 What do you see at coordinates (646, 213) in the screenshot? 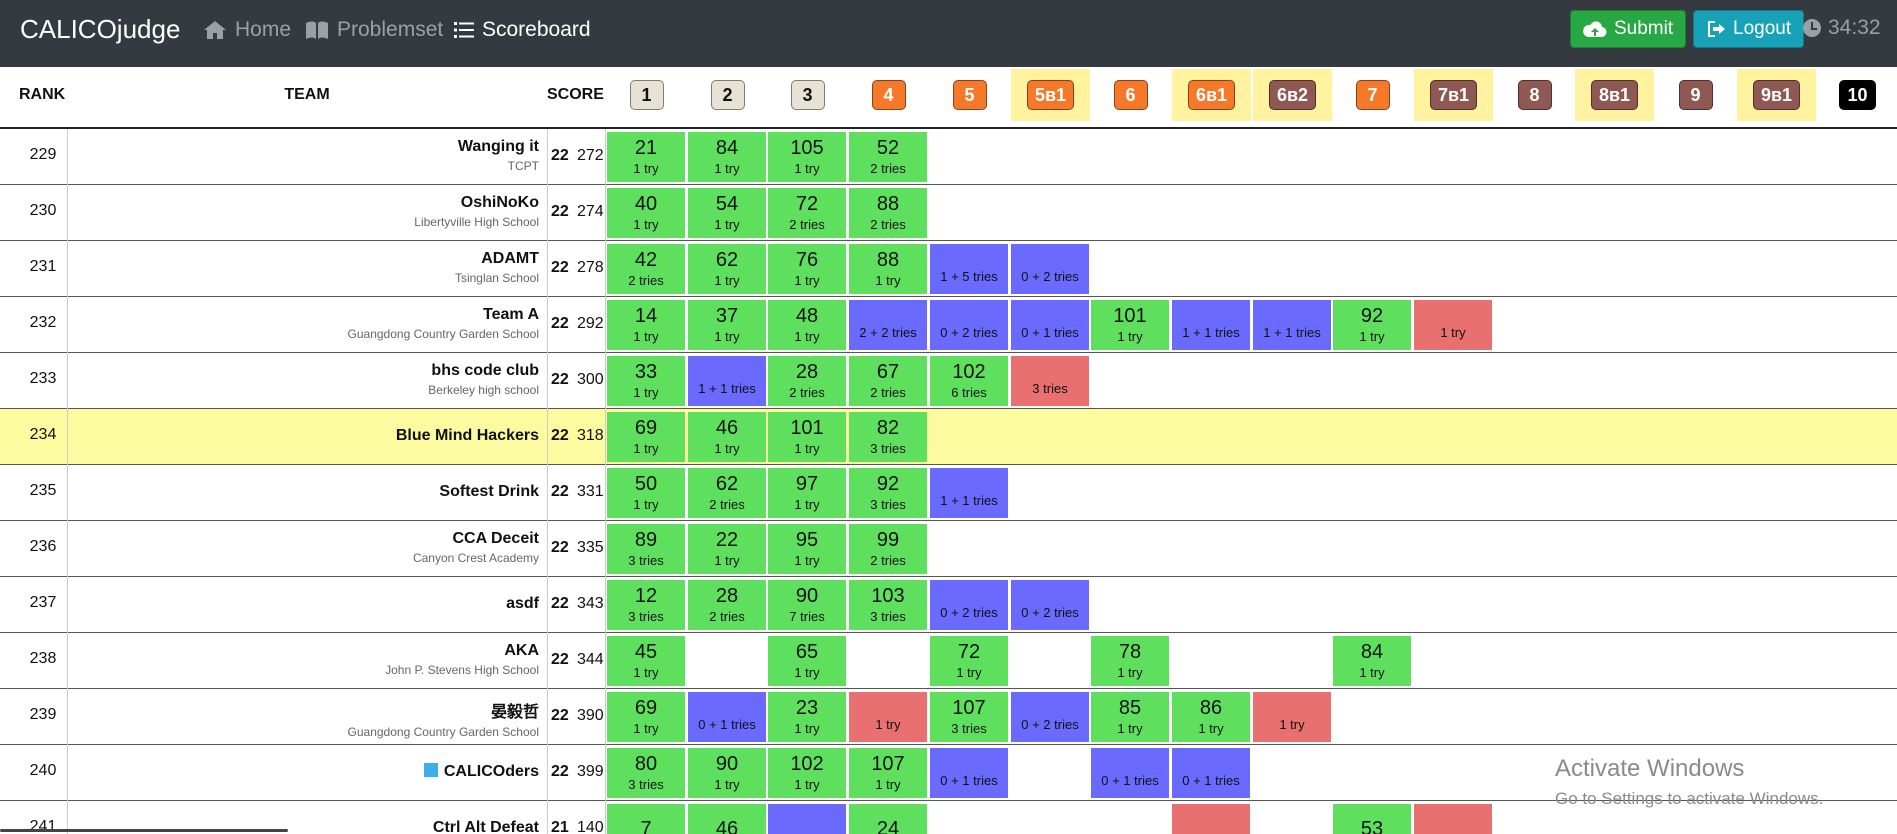
I see `problem-cell-solved: 40 1 try` at bounding box center [646, 213].